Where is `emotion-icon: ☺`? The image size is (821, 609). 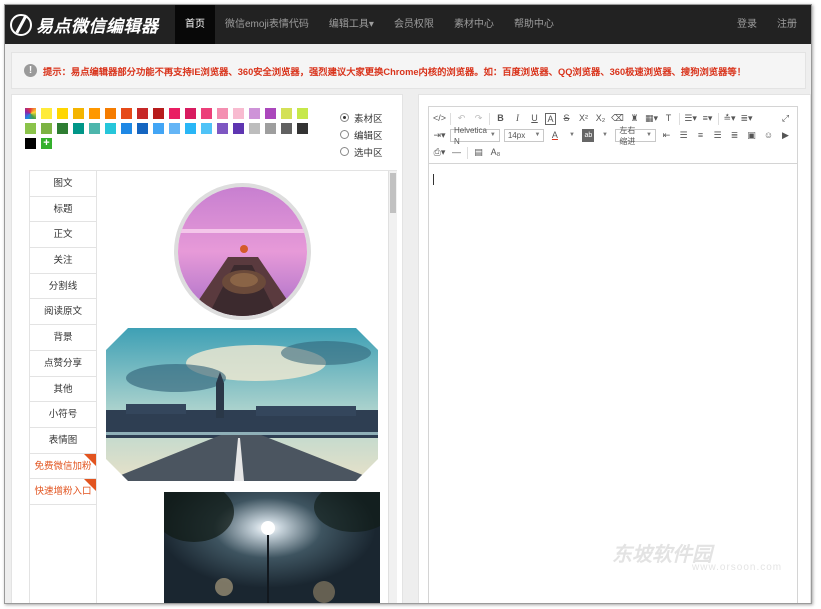 emotion-icon: ☺ is located at coordinates (768, 135).